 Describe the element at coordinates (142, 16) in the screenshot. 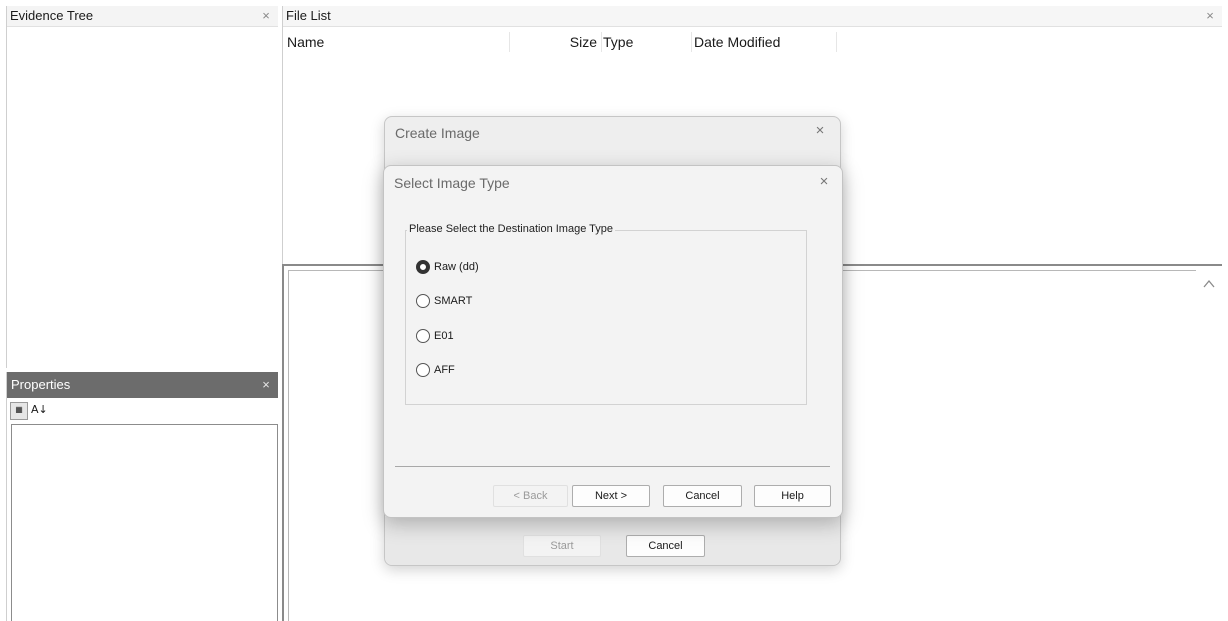

I see `evidence-tree-header: Evidence Tree ×` at that location.